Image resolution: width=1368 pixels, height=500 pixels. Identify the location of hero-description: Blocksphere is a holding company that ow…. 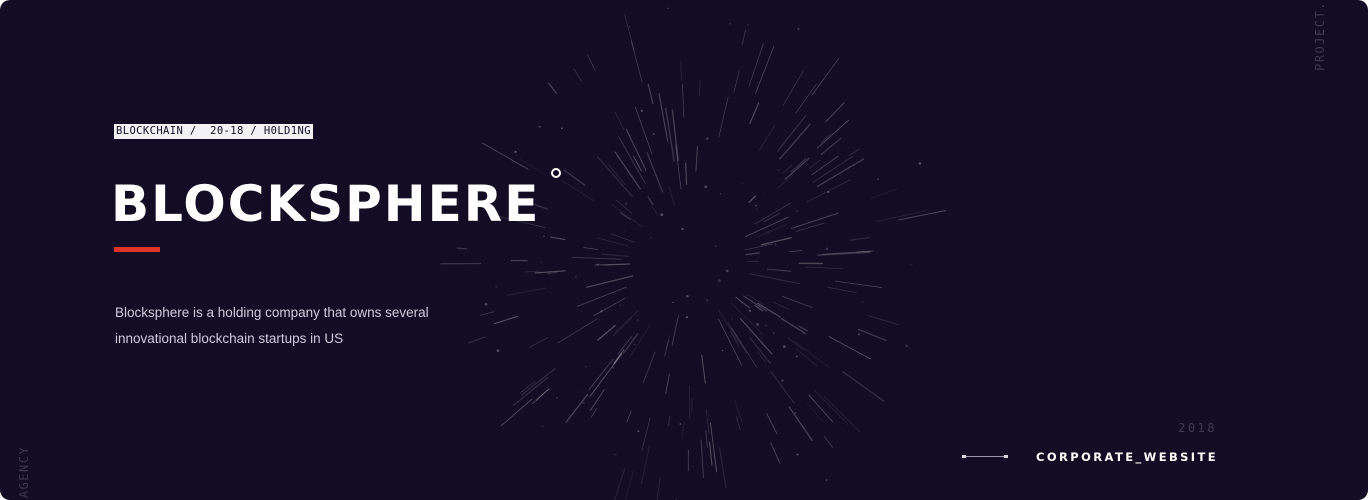
(295, 326).